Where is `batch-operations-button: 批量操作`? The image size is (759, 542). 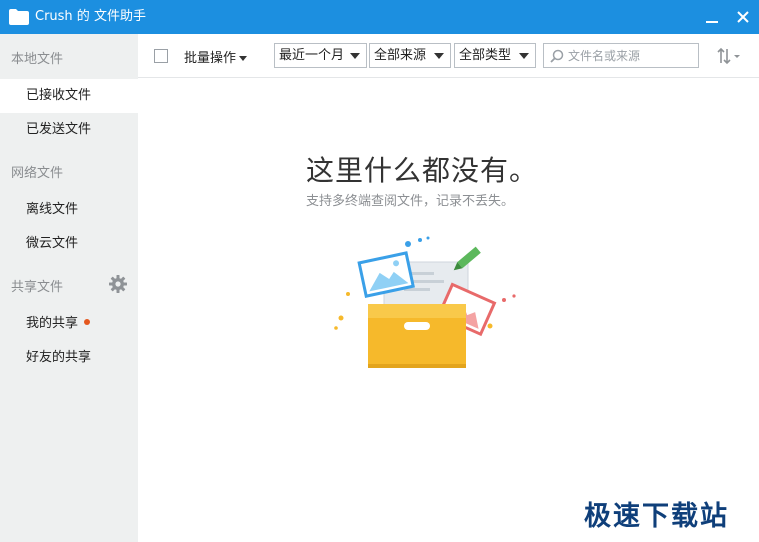
batch-operations-button: 批量操作 is located at coordinates (216, 56).